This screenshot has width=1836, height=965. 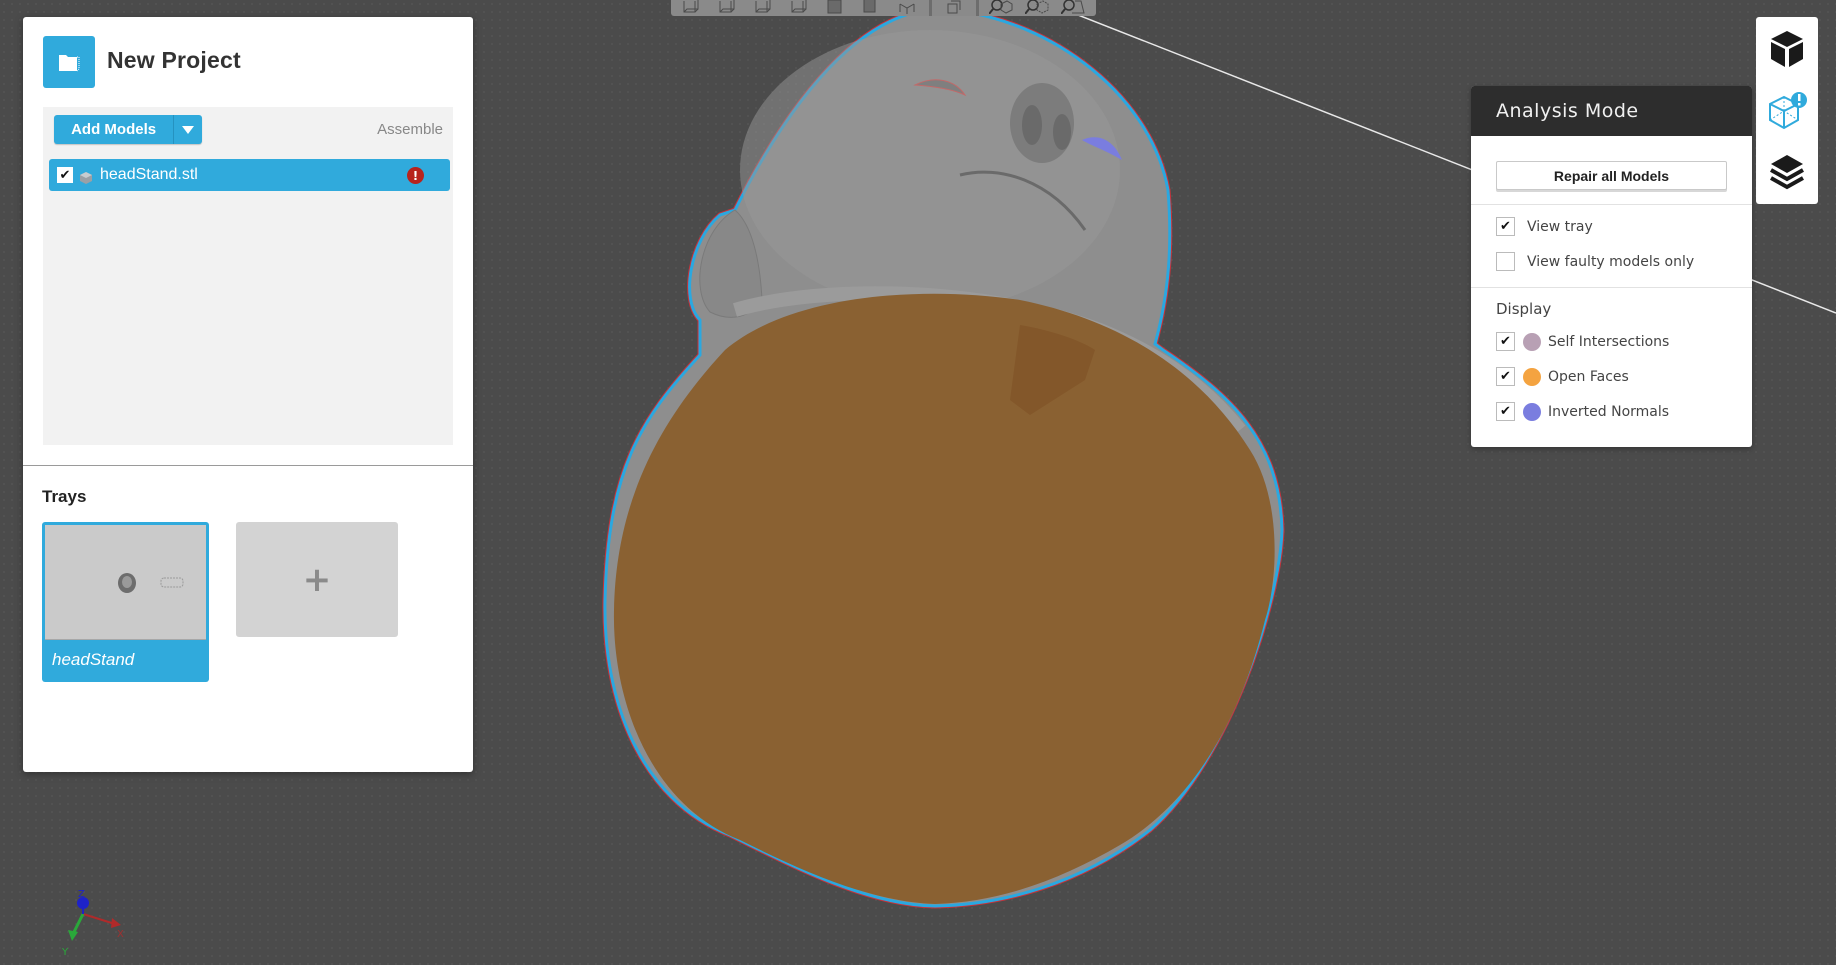 I want to click on view-tray-option: ✔ View tray, so click(x=1544, y=226).